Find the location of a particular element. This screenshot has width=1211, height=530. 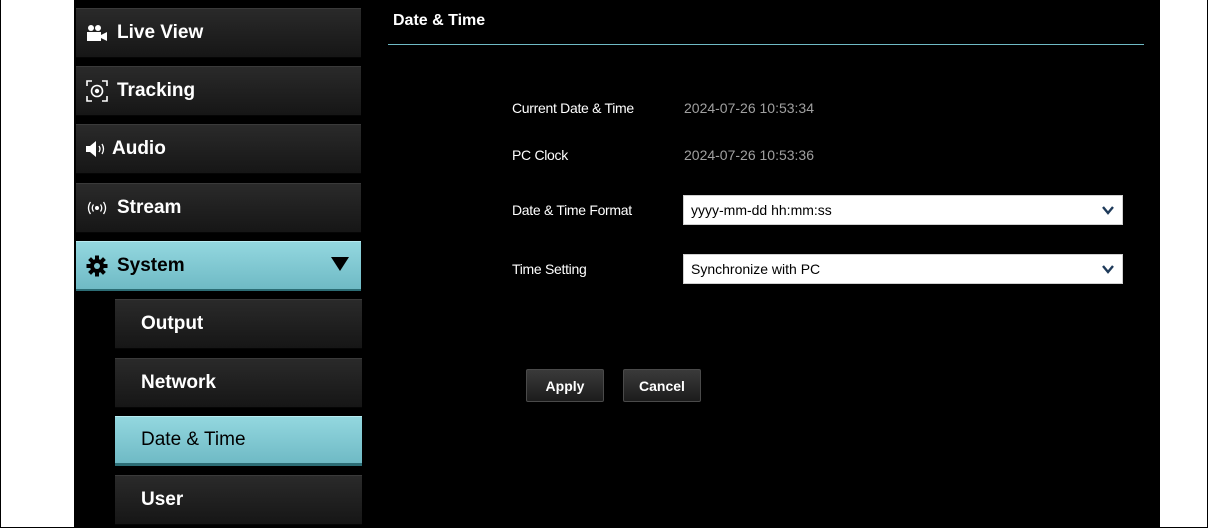

sidebar-item-label: Audio is located at coordinates (139, 148).